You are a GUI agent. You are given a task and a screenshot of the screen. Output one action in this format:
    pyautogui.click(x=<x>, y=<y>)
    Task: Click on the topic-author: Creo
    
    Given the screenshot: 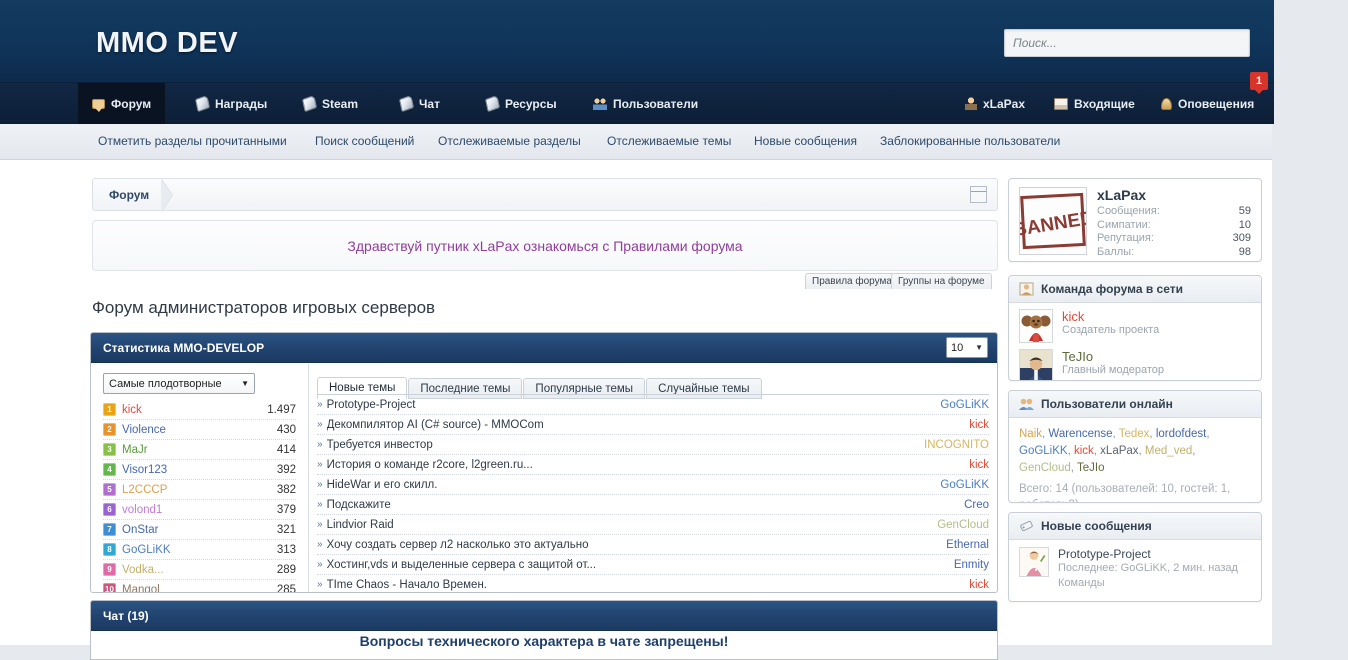 What is the action you would take?
    pyautogui.click(x=976, y=505)
    